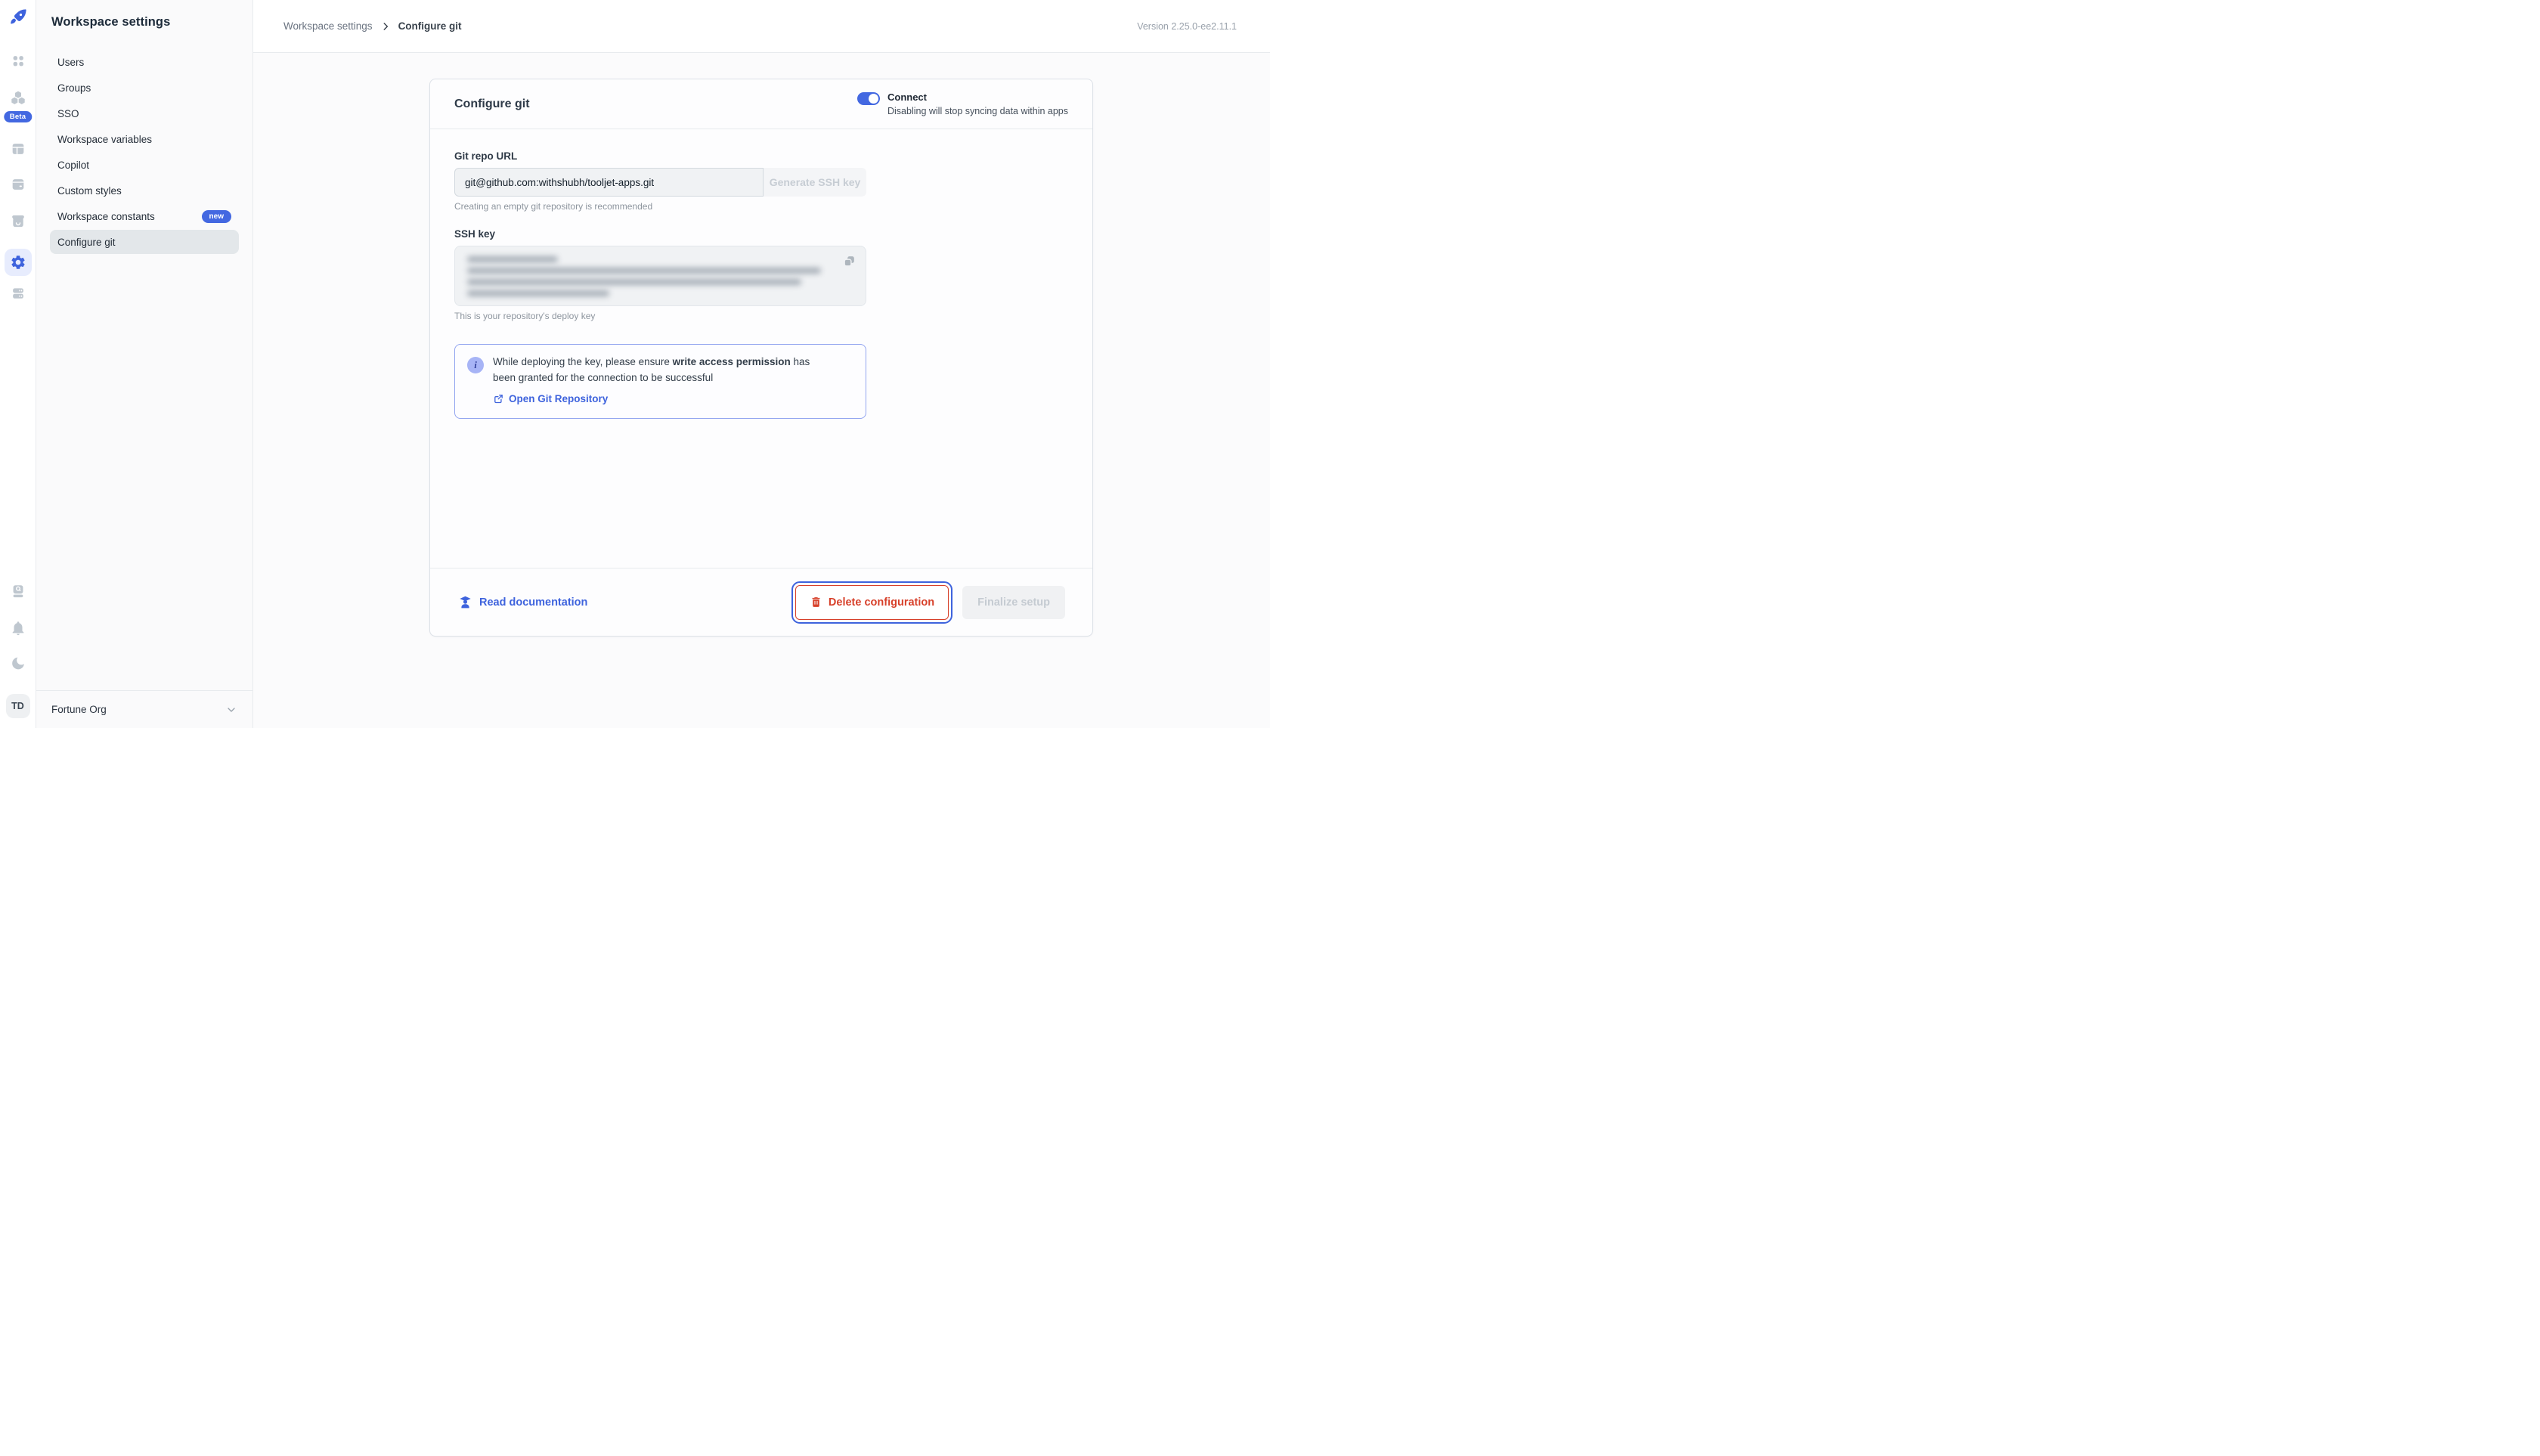 The image size is (2540, 1456). Describe the element at coordinates (385, 26) in the screenshot. I see `chevron-right-icon` at that location.